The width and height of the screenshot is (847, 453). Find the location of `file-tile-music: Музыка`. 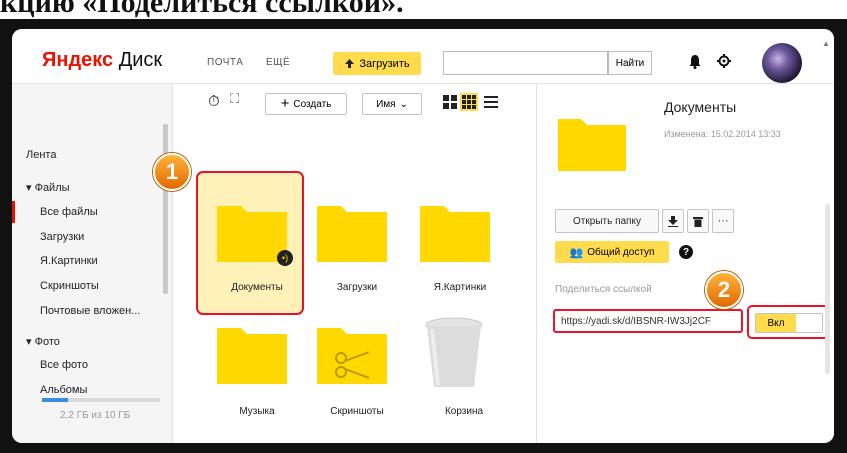

file-tile-music: Музыка is located at coordinates (257, 374).